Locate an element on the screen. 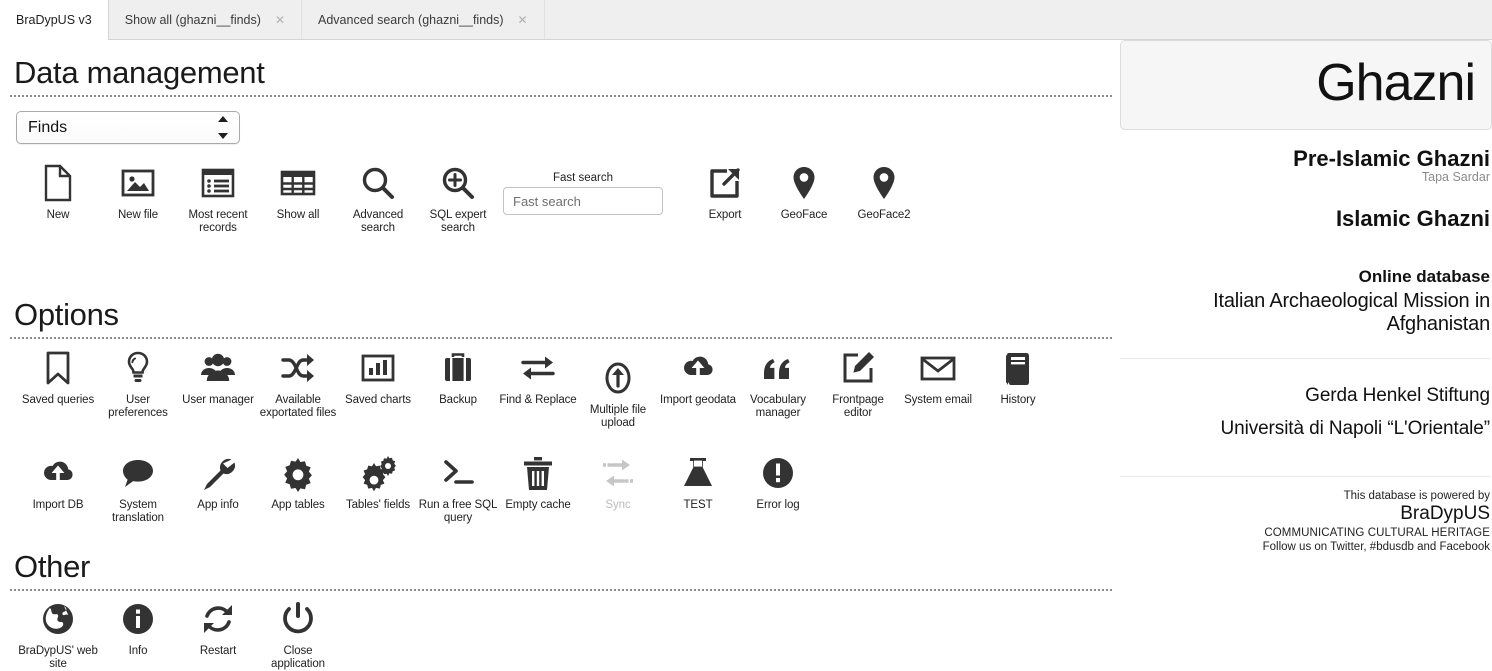 The image size is (1492, 671). tool-label: App info is located at coordinates (218, 505).